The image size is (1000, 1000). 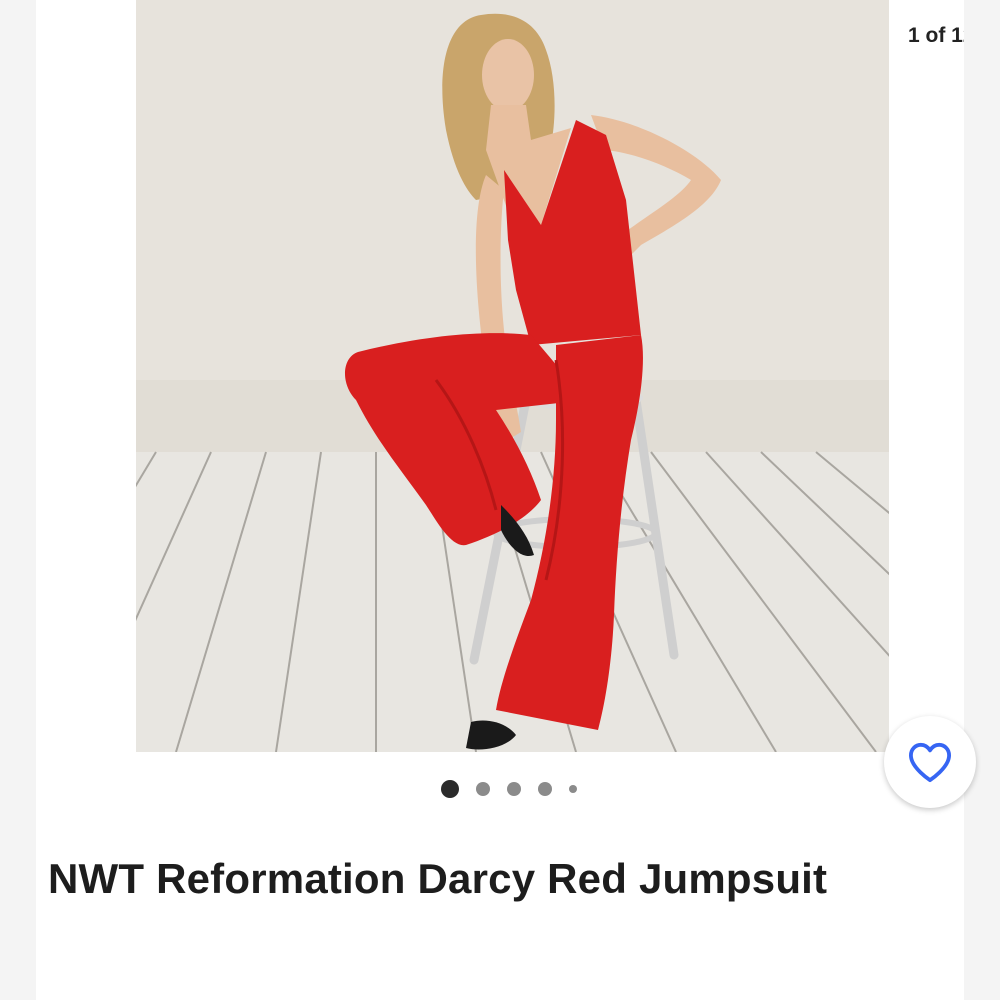 What do you see at coordinates (438, 878) in the screenshot?
I see `listing-title: NWT Reformation Darcy Red Jumpsuit` at bounding box center [438, 878].